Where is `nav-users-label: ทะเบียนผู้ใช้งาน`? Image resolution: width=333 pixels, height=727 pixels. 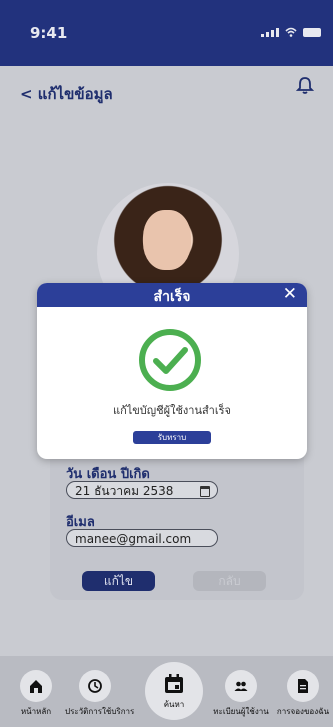 nav-users-label: ทะเบียนผู้ใช้งาน is located at coordinates (241, 711).